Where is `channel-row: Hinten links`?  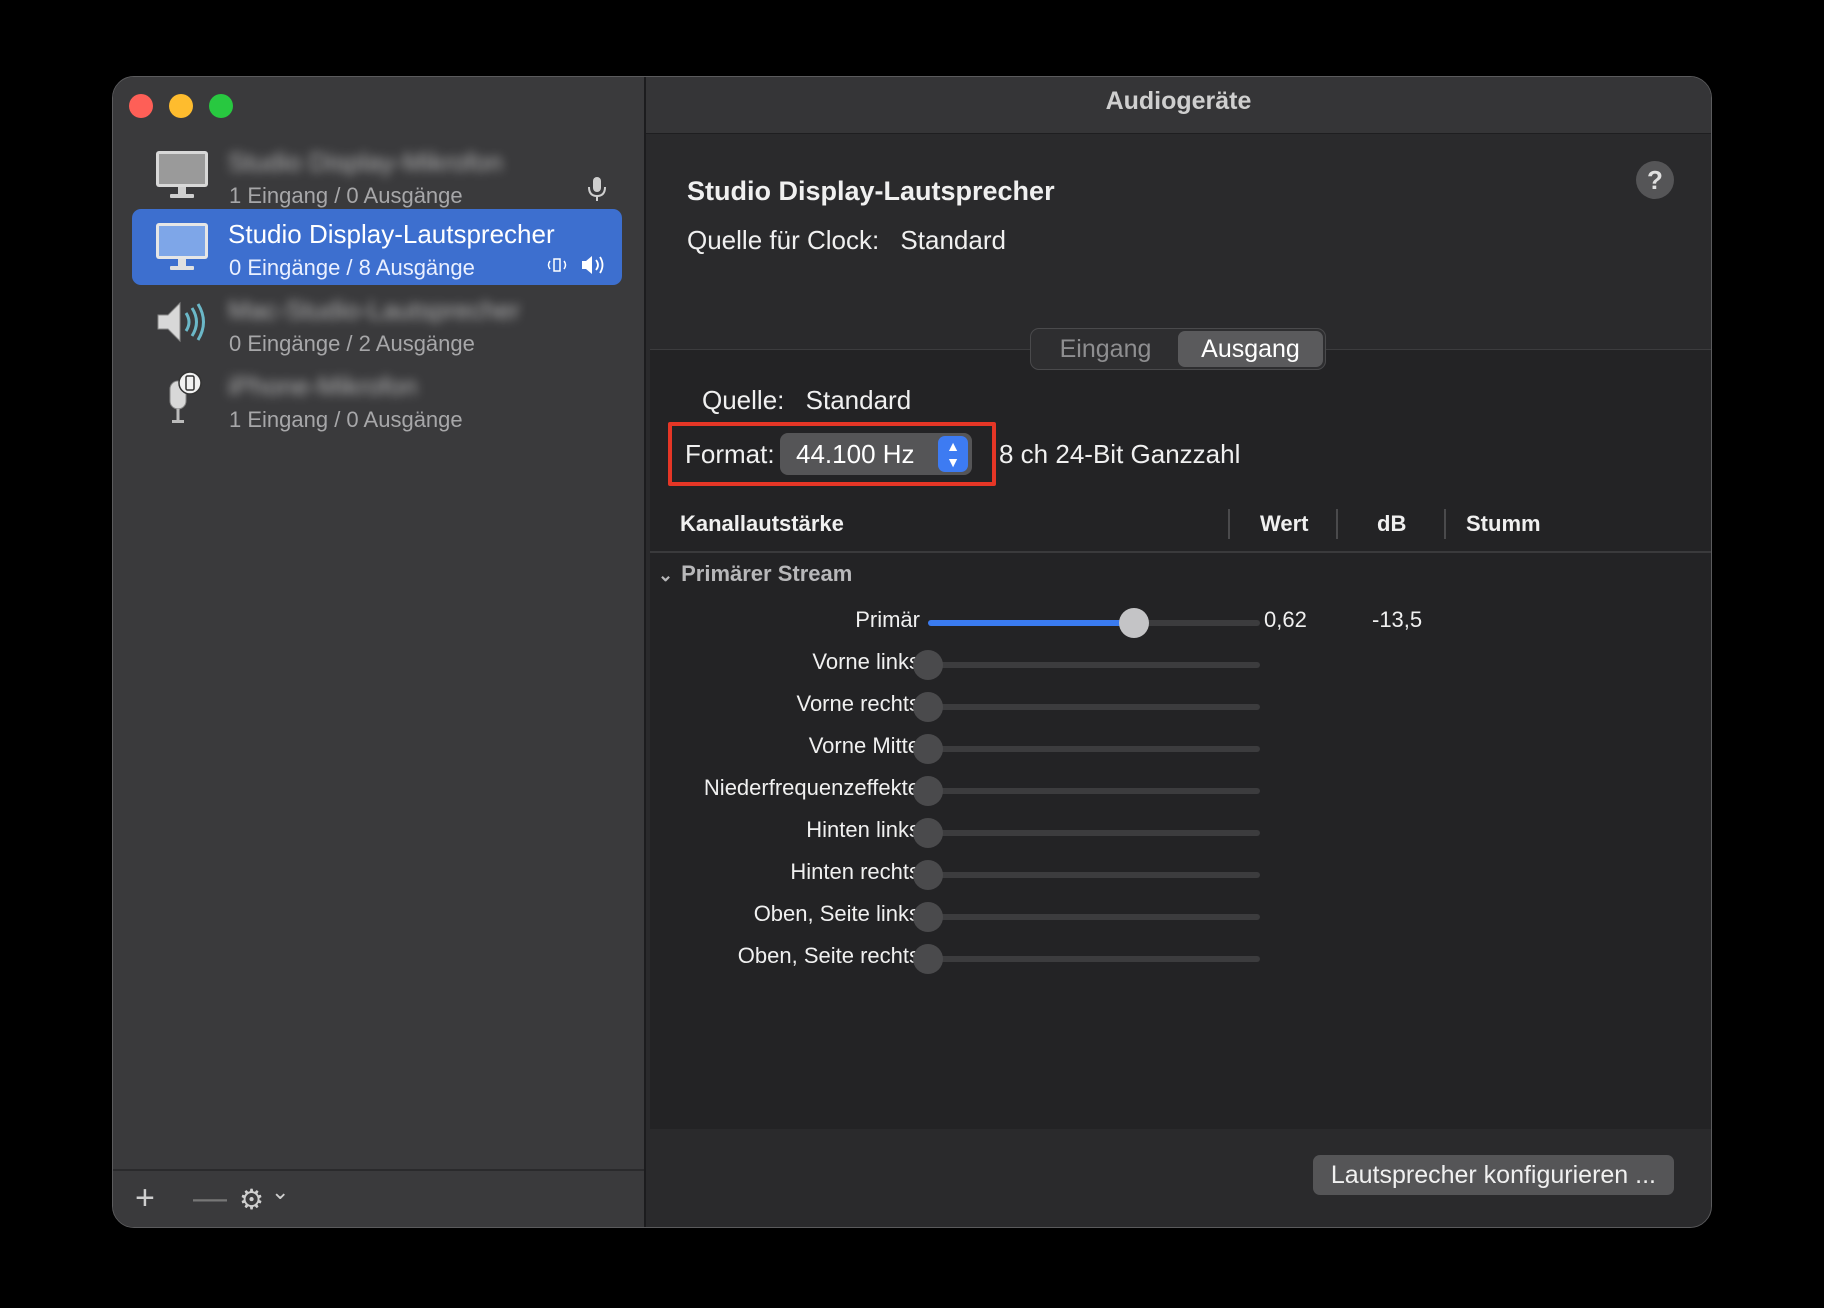 channel-row: Hinten links is located at coordinates (1178, 831).